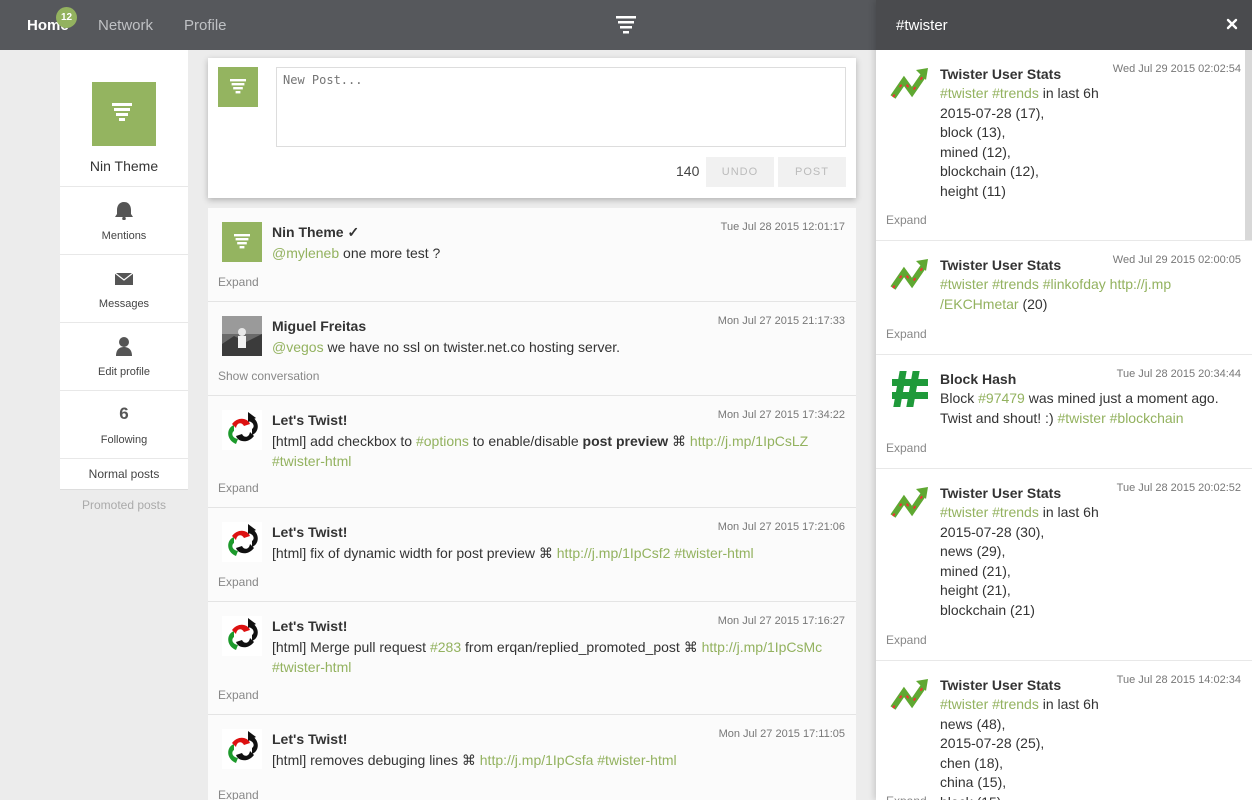  I want to click on hashtag-link: #options, so click(442, 441).